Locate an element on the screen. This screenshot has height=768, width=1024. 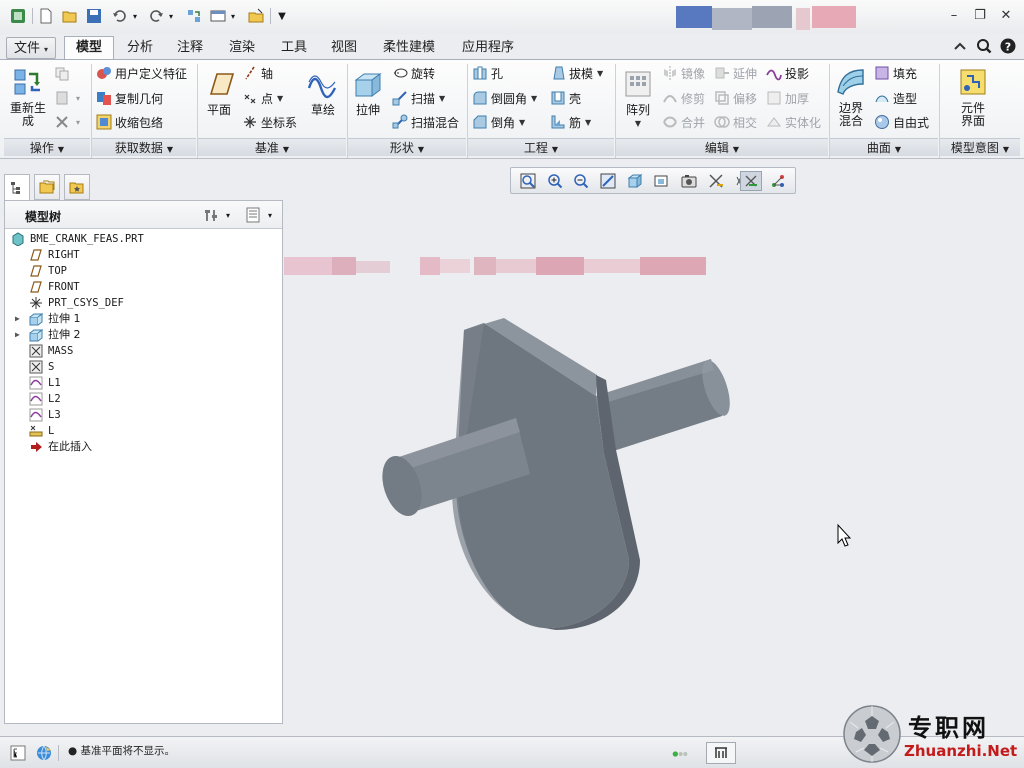
group-editing: 编辑 ▼ is located at coordinates (722, 147).